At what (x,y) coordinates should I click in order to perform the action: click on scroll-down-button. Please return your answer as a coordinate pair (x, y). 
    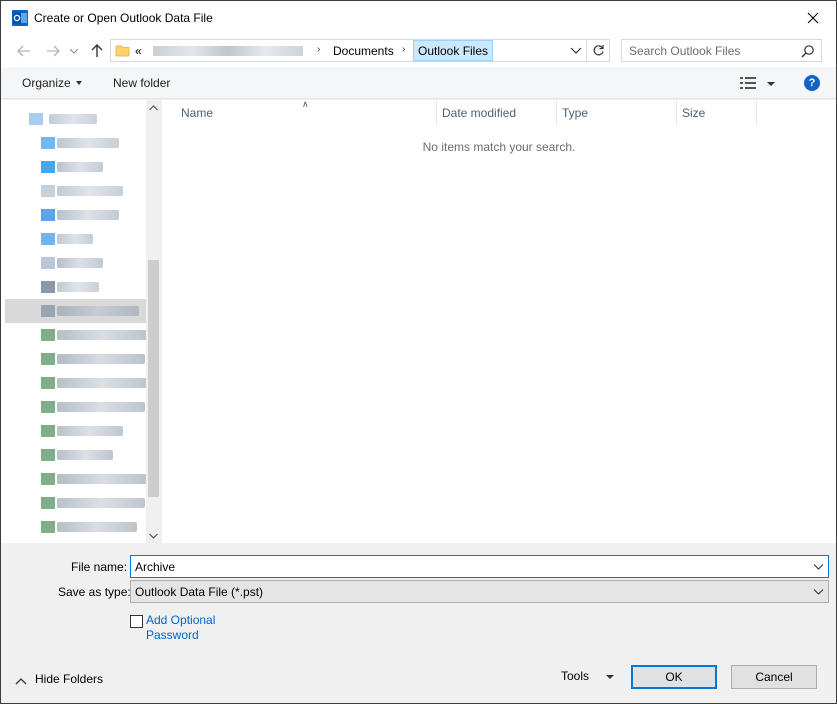
    Looking at the image, I should click on (153, 535).